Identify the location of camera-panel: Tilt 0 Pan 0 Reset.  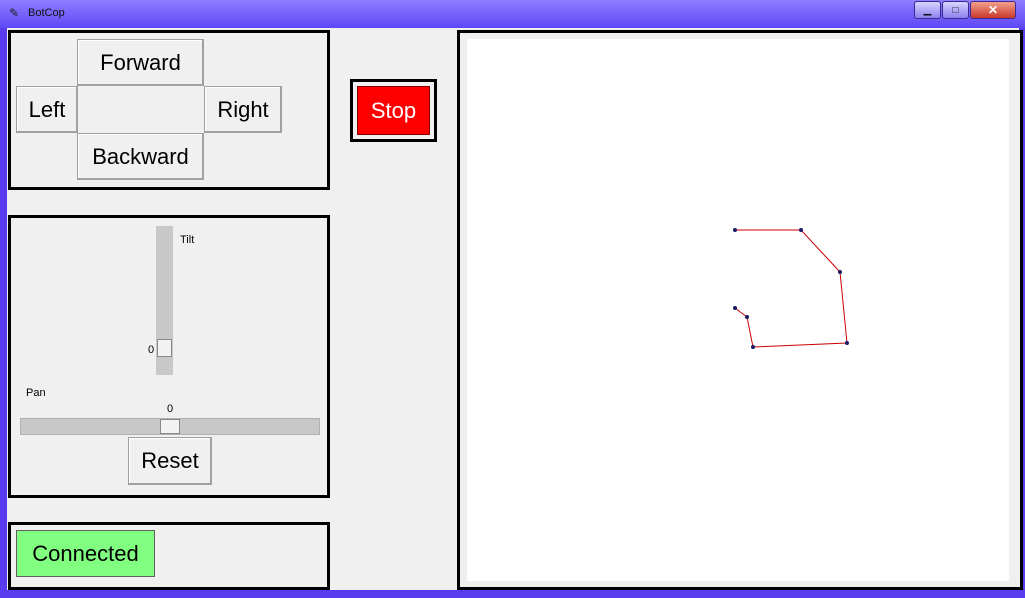
(169, 356).